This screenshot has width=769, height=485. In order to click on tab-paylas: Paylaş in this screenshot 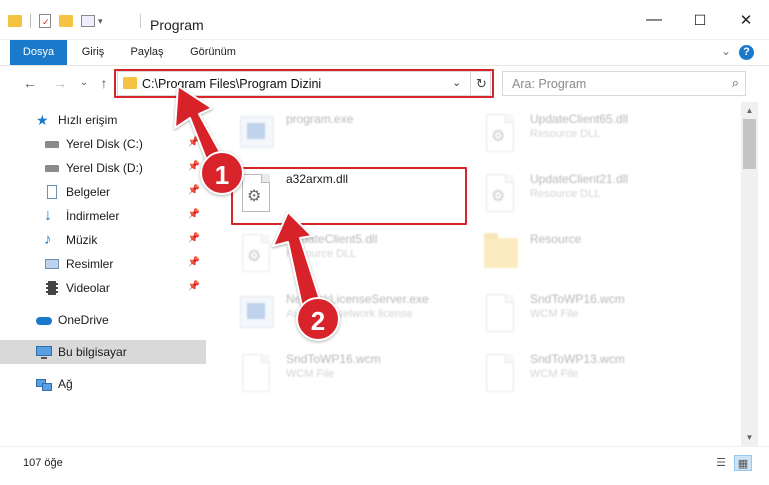, I will do `click(147, 52)`.